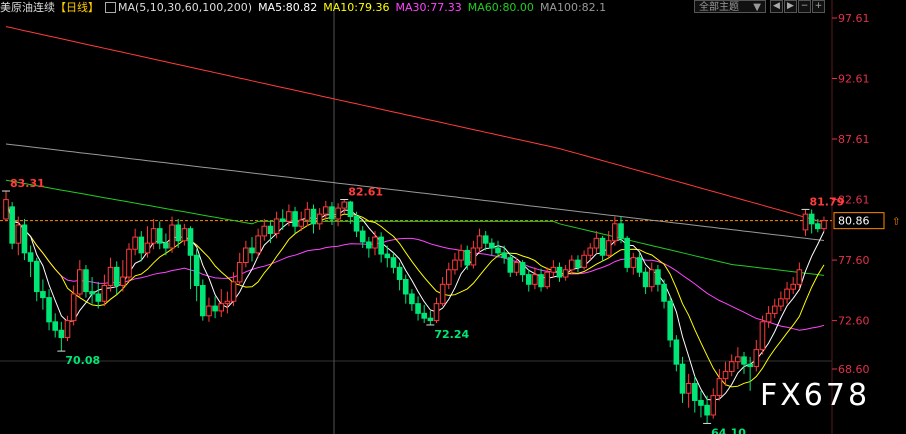 This screenshot has width=906, height=434. What do you see at coordinates (185, 7) in the screenshot?
I see `ma-params: MA(5,10,30,60,100,200)` at bounding box center [185, 7].